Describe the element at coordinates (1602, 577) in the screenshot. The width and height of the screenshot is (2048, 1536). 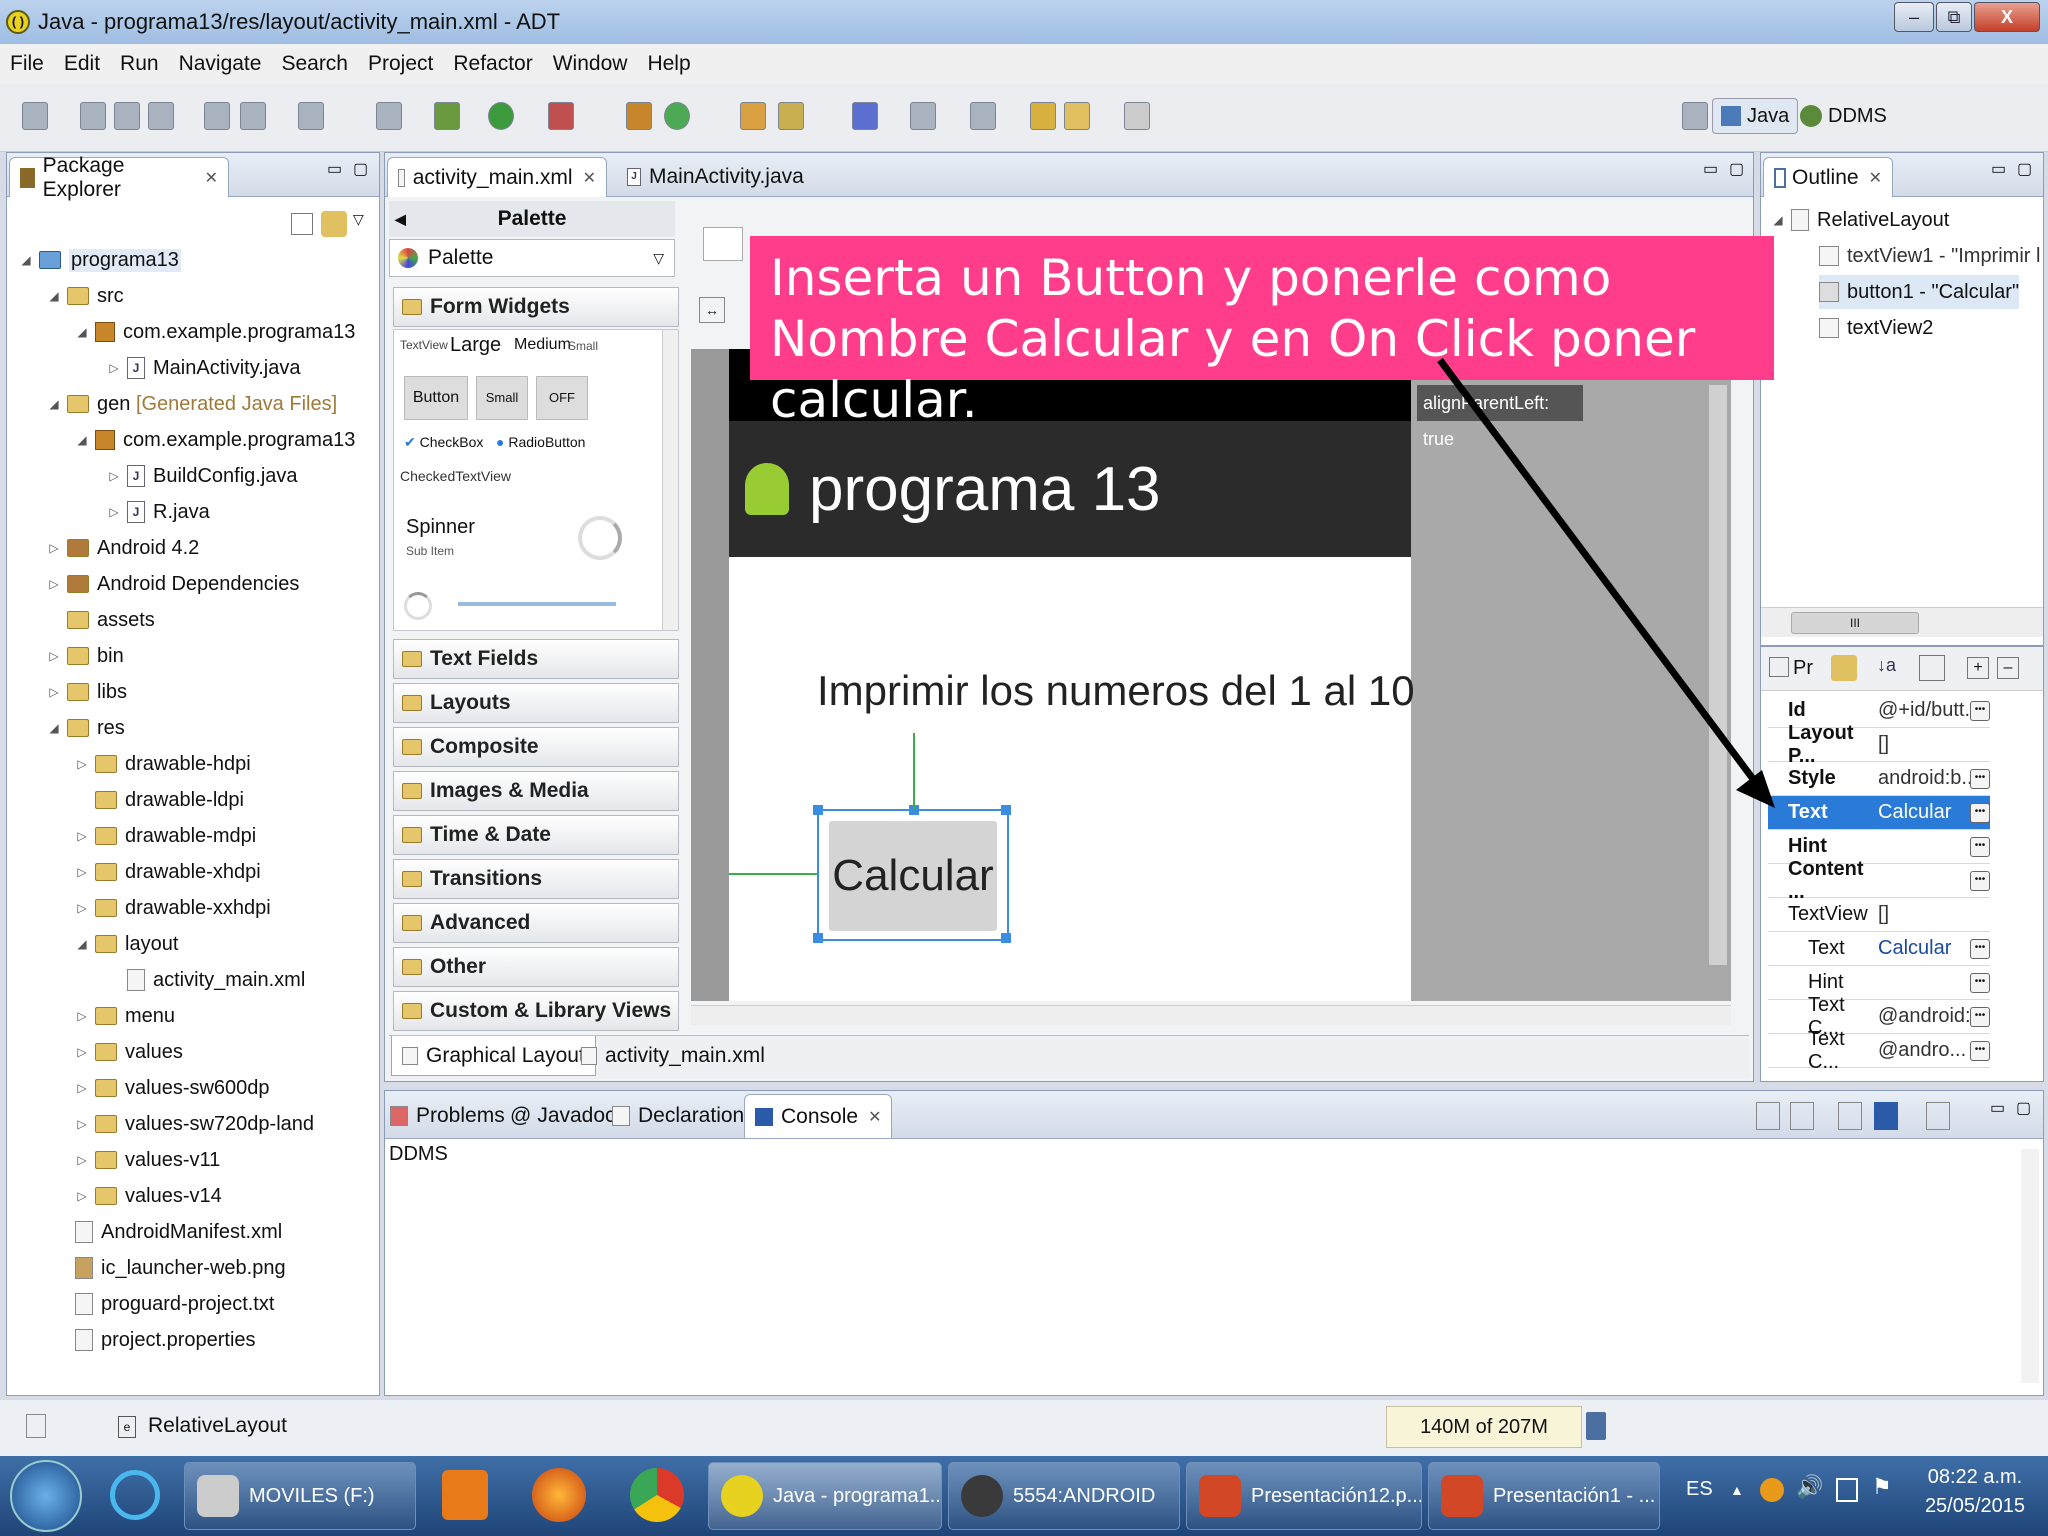
I see `arrow-line` at that location.